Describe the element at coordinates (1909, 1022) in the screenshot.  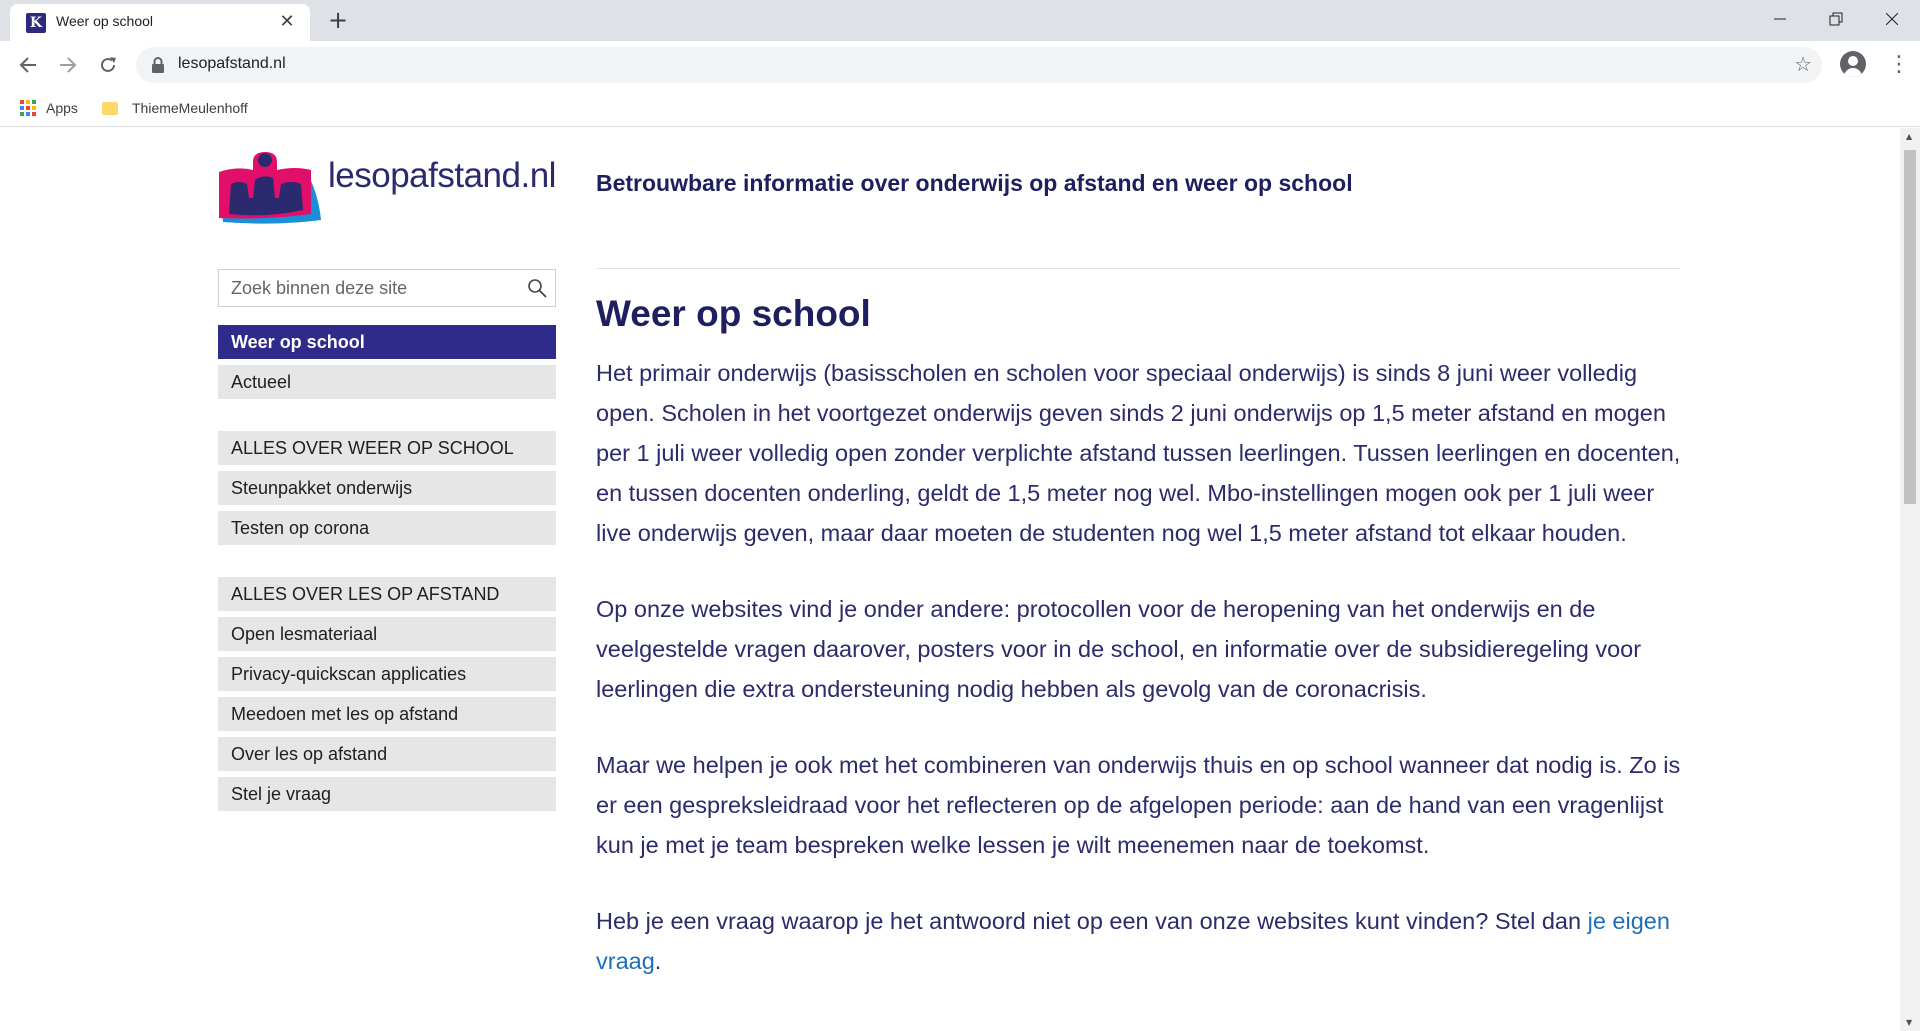
I see `scroll-down-icon: ▼` at that location.